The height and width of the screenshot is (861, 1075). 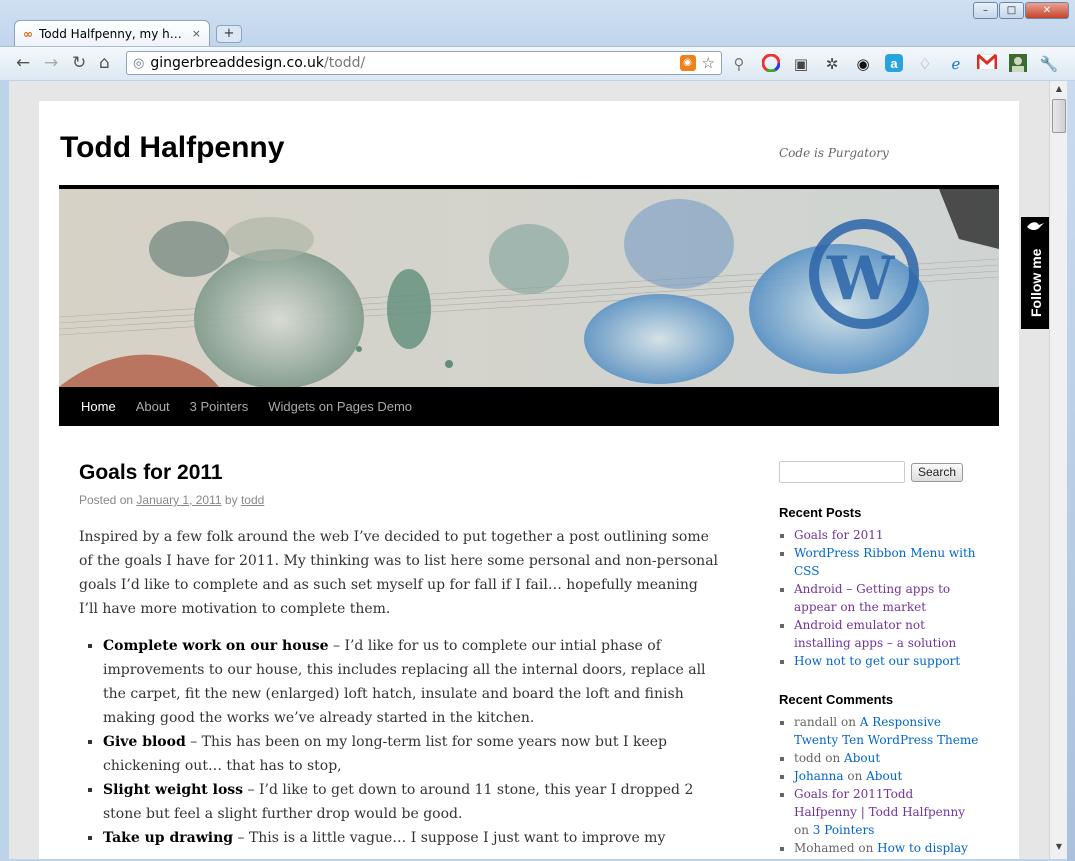 What do you see at coordinates (139, 63) in the screenshot?
I see `page-icon: ◎` at bounding box center [139, 63].